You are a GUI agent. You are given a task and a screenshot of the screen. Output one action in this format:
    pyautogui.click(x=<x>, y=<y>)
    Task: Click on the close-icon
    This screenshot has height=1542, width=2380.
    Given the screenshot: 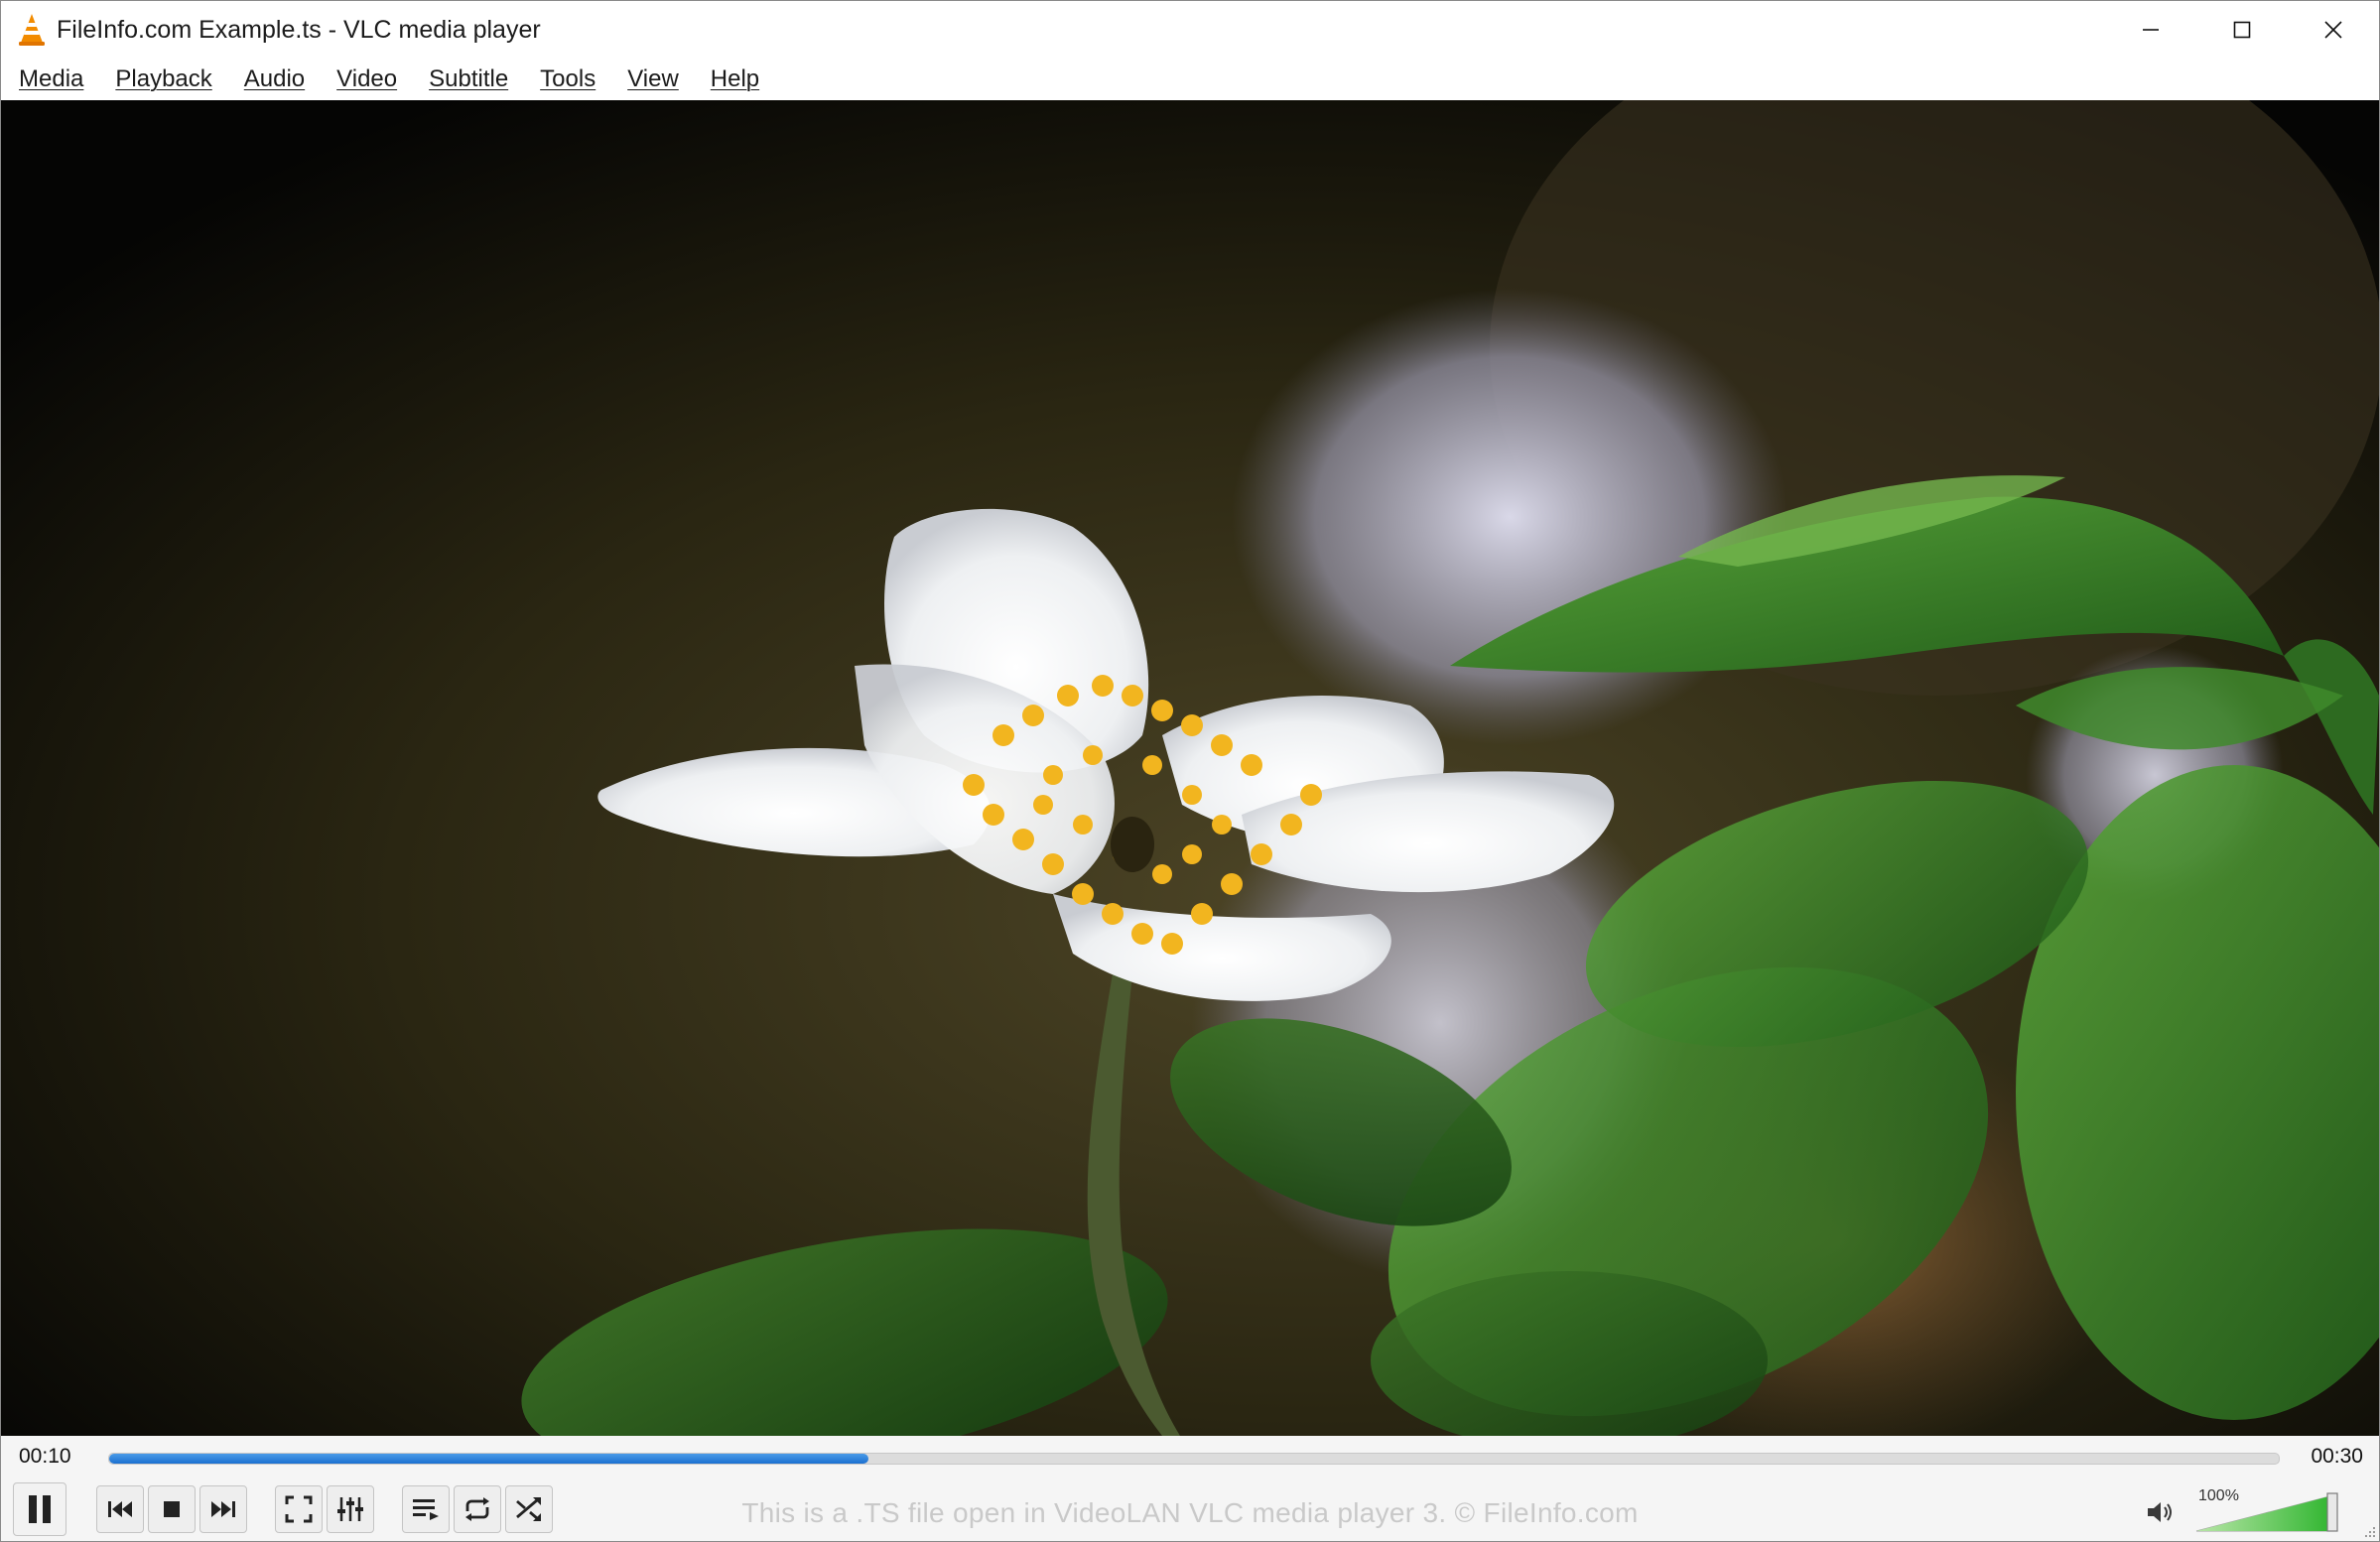 What is the action you would take?
    pyautogui.click(x=2333, y=30)
    